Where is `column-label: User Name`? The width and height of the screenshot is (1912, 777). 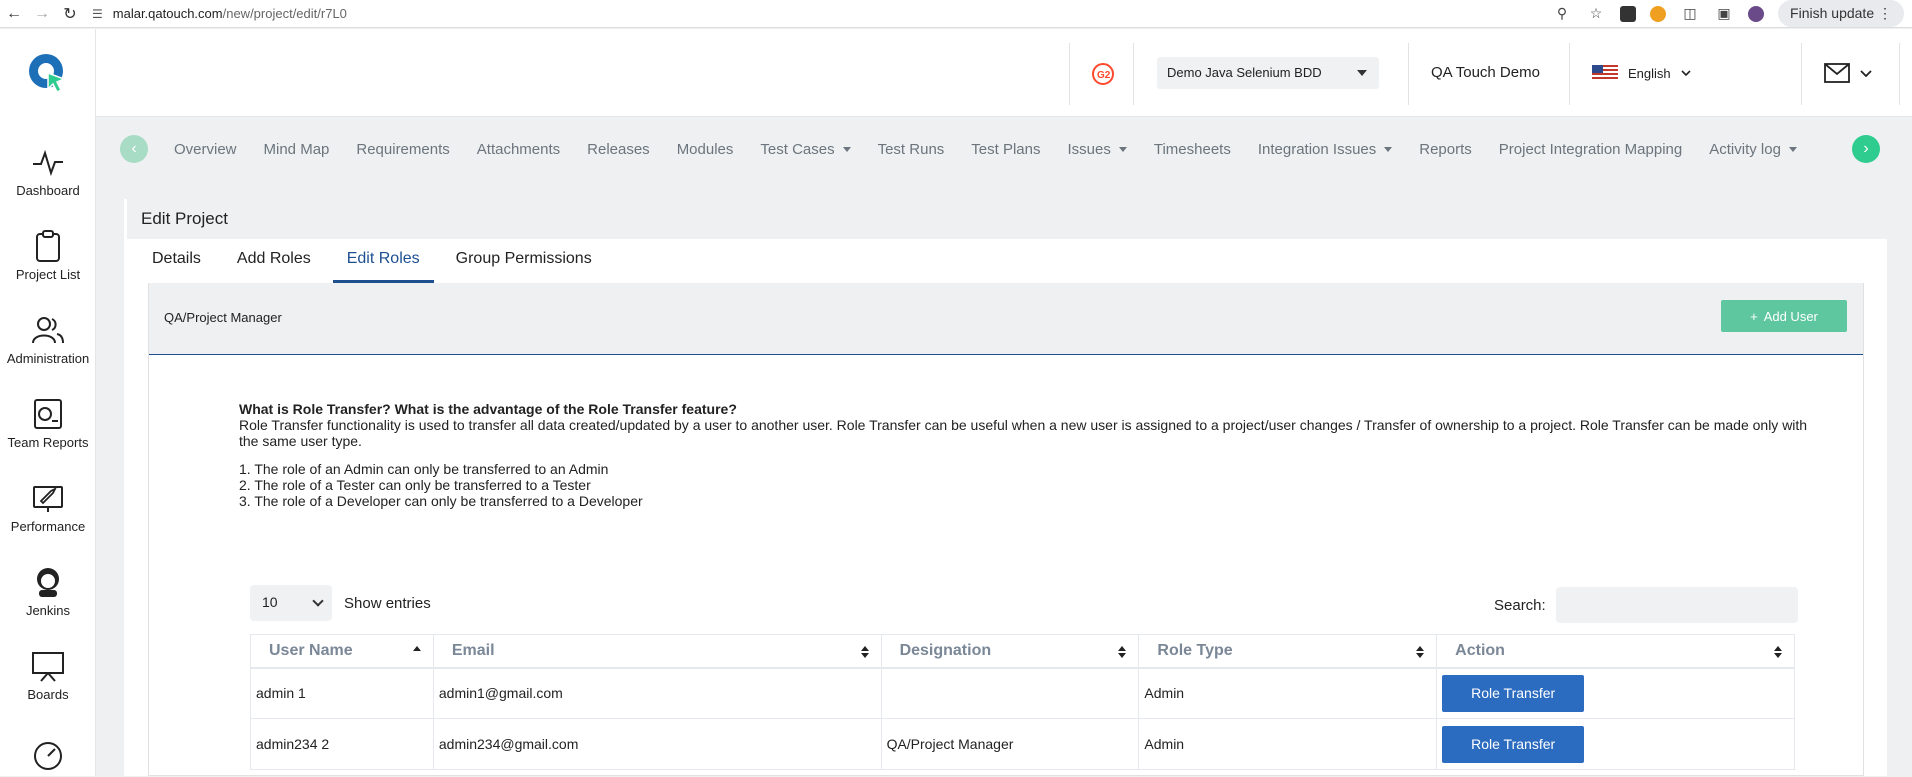 column-label: User Name is located at coordinates (311, 650).